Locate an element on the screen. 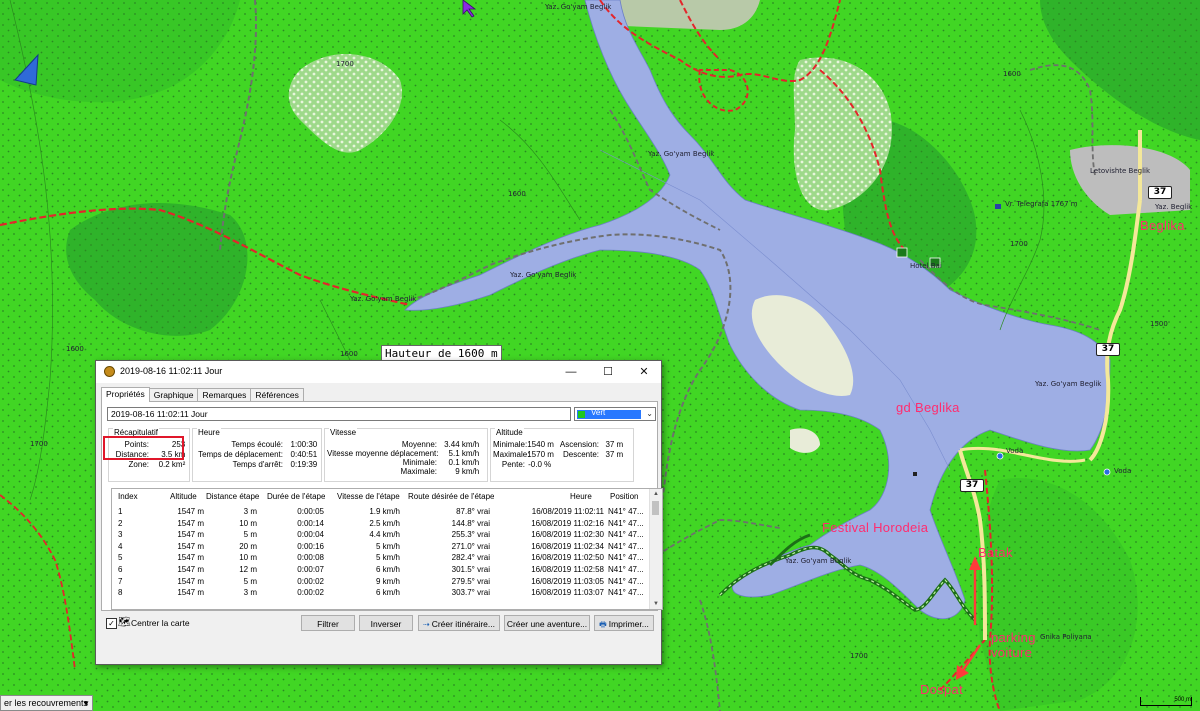 This screenshot has height=711, width=1200. reverse-button: Inverser is located at coordinates (386, 623).